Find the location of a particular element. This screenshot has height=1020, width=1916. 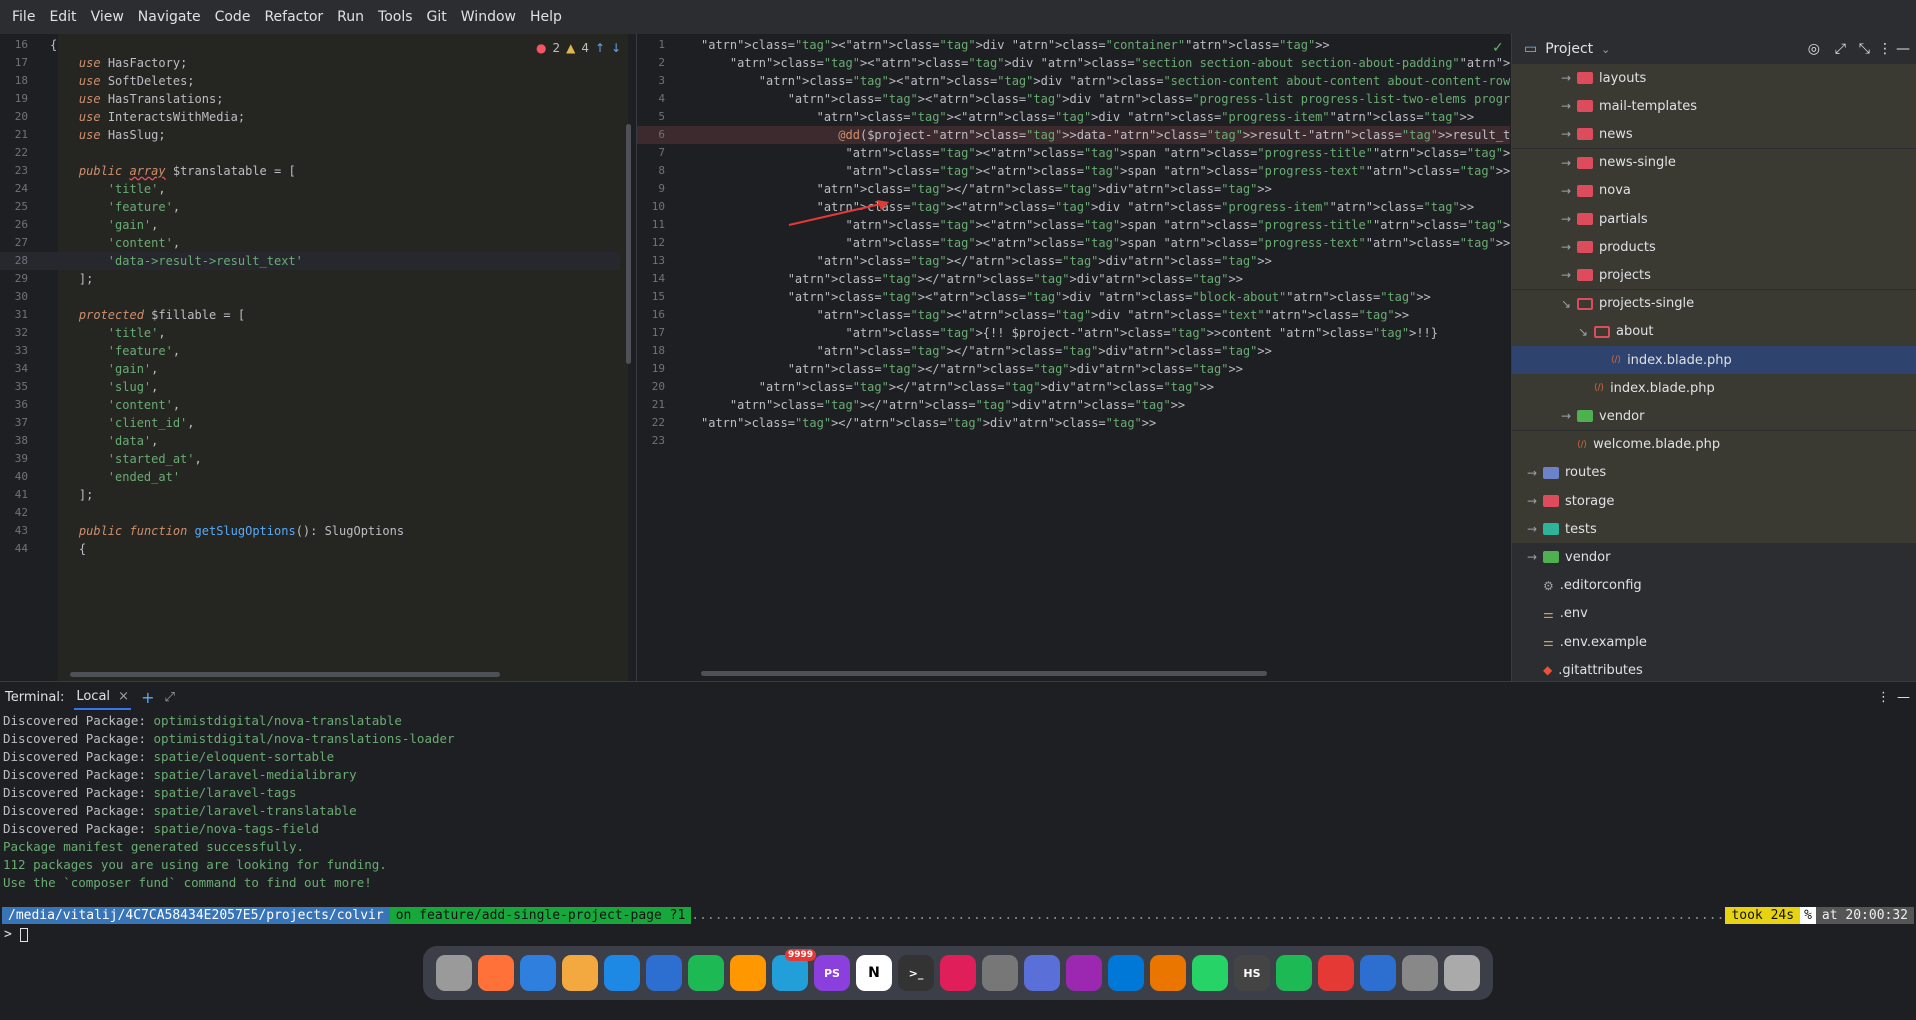

tree-item: → nova is located at coordinates (1714, 190).